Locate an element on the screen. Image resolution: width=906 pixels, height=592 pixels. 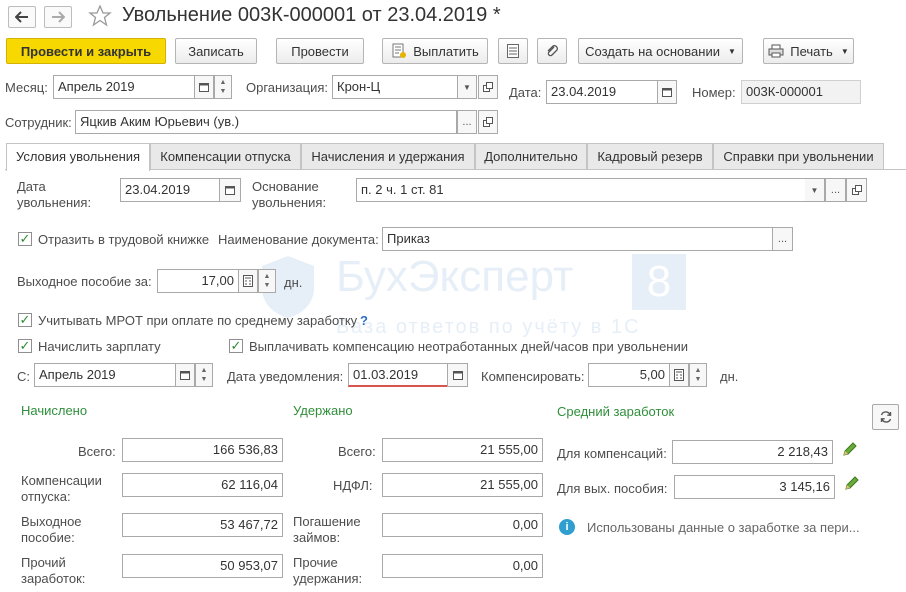
dismissal-date-field: 23.04.2019 is located at coordinates (170, 190).